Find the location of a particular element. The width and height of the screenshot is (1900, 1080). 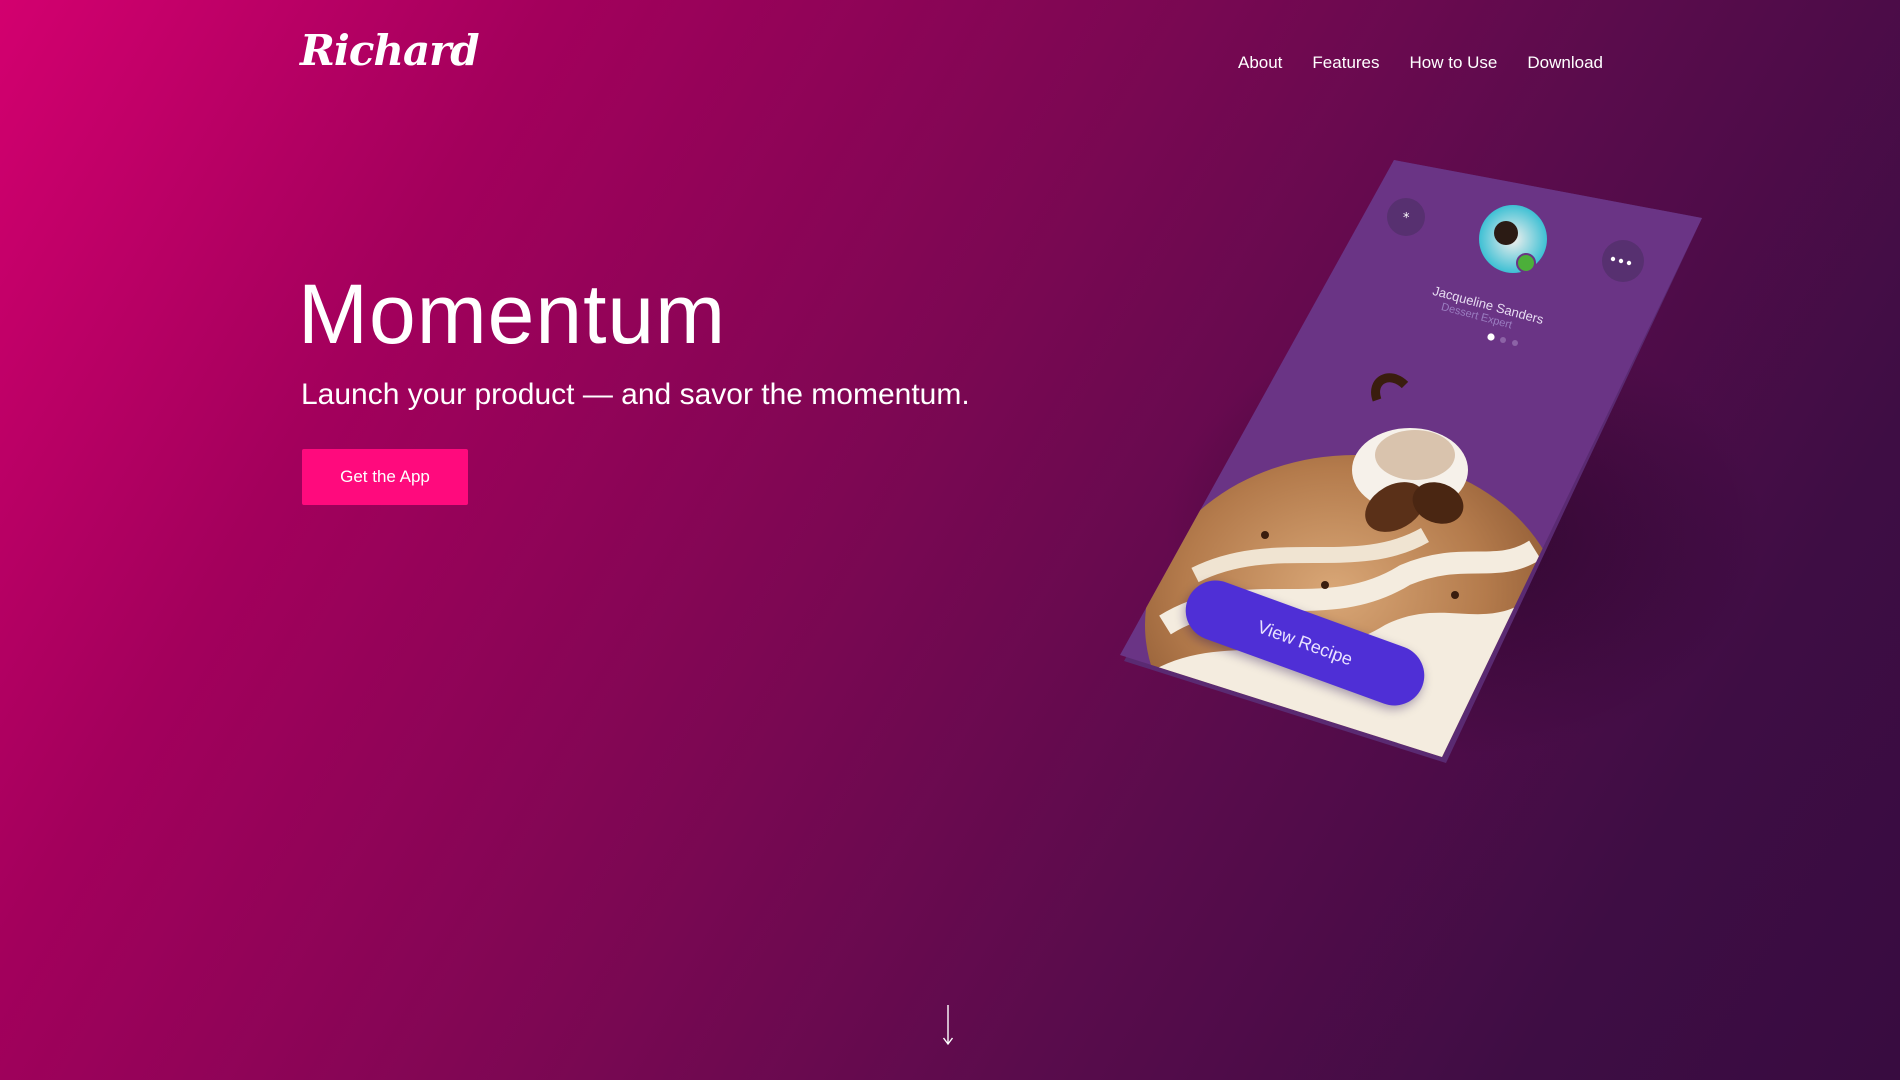

hero-title: Momentum is located at coordinates (512, 314).